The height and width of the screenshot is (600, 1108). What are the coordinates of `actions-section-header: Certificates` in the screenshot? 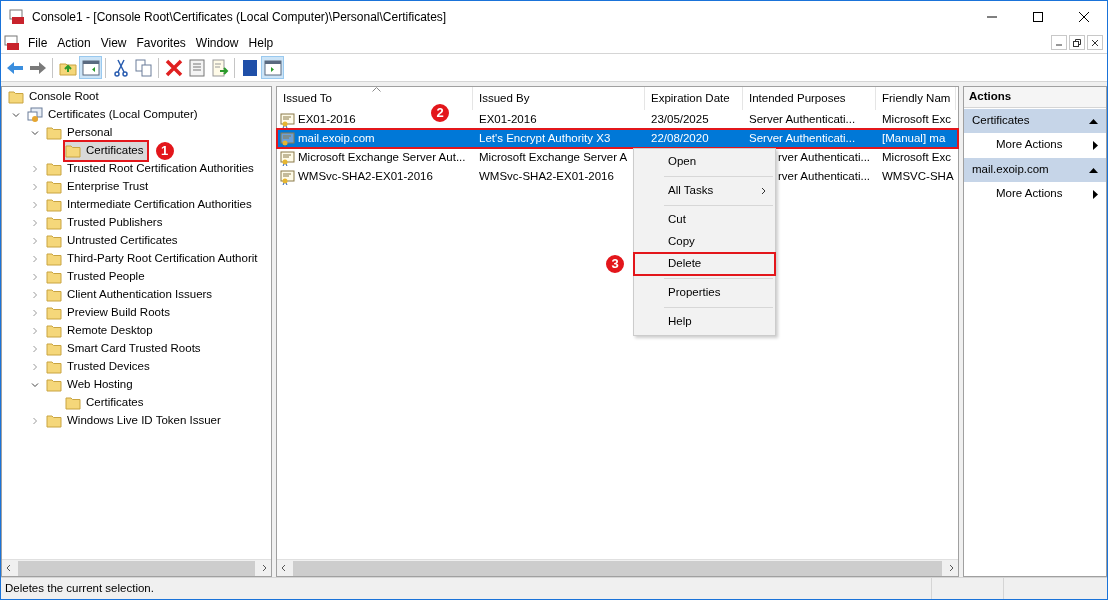 It's located at (1035, 121).